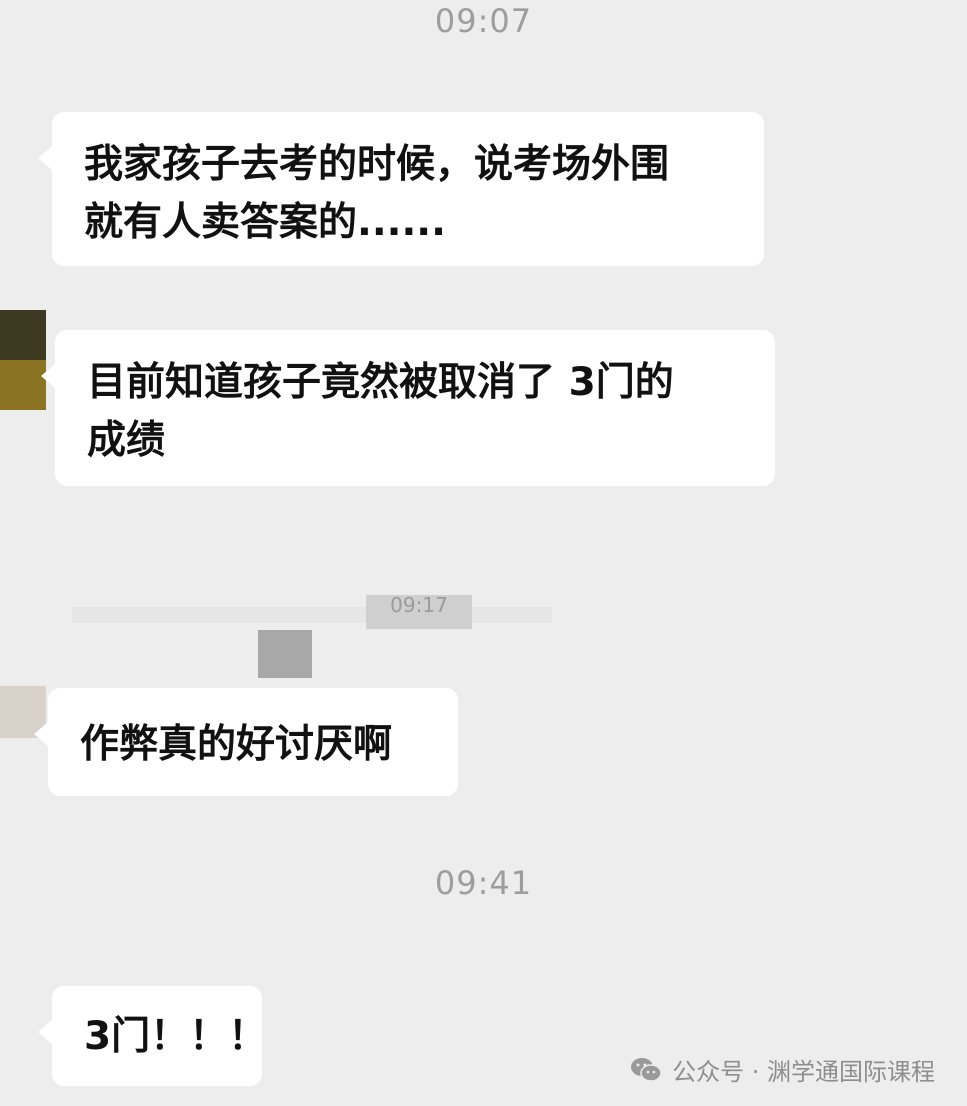 The width and height of the screenshot is (967, 1106). I want to click on message-bubble: 作弊真的好讨厌啊, so click(246, 742).